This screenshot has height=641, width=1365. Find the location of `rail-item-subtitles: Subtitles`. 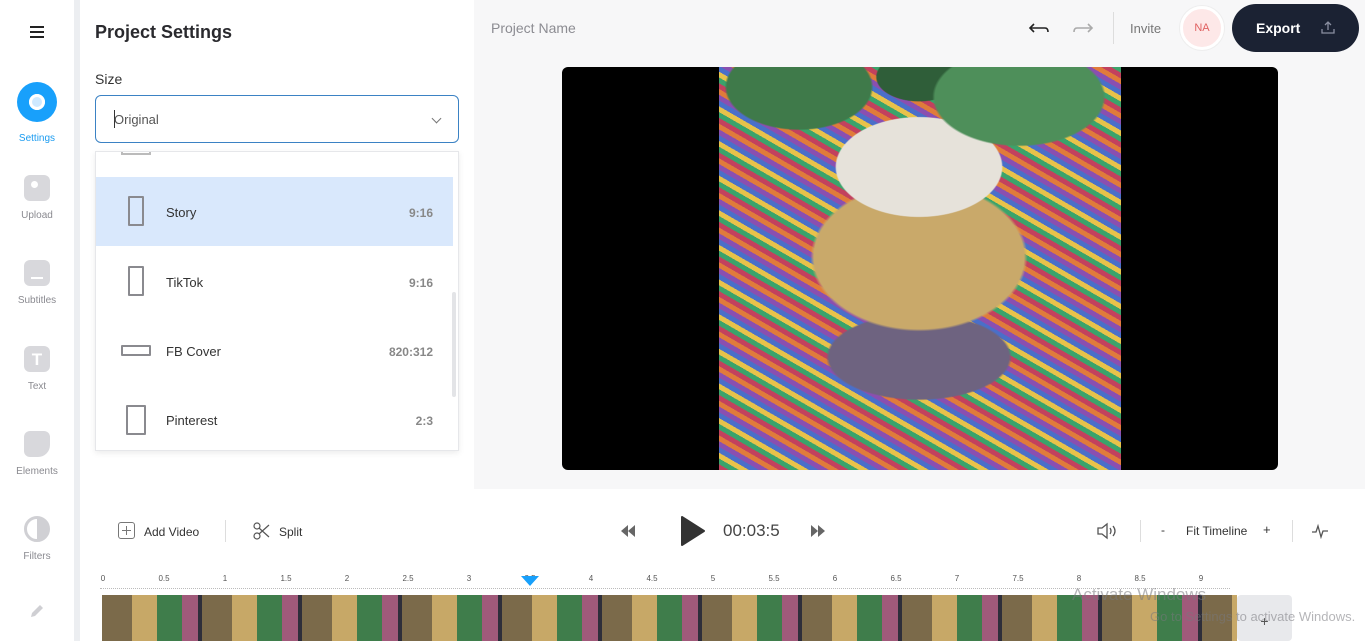

rail-item-subtitles: Subtitles is located at coordinates (37, 283).